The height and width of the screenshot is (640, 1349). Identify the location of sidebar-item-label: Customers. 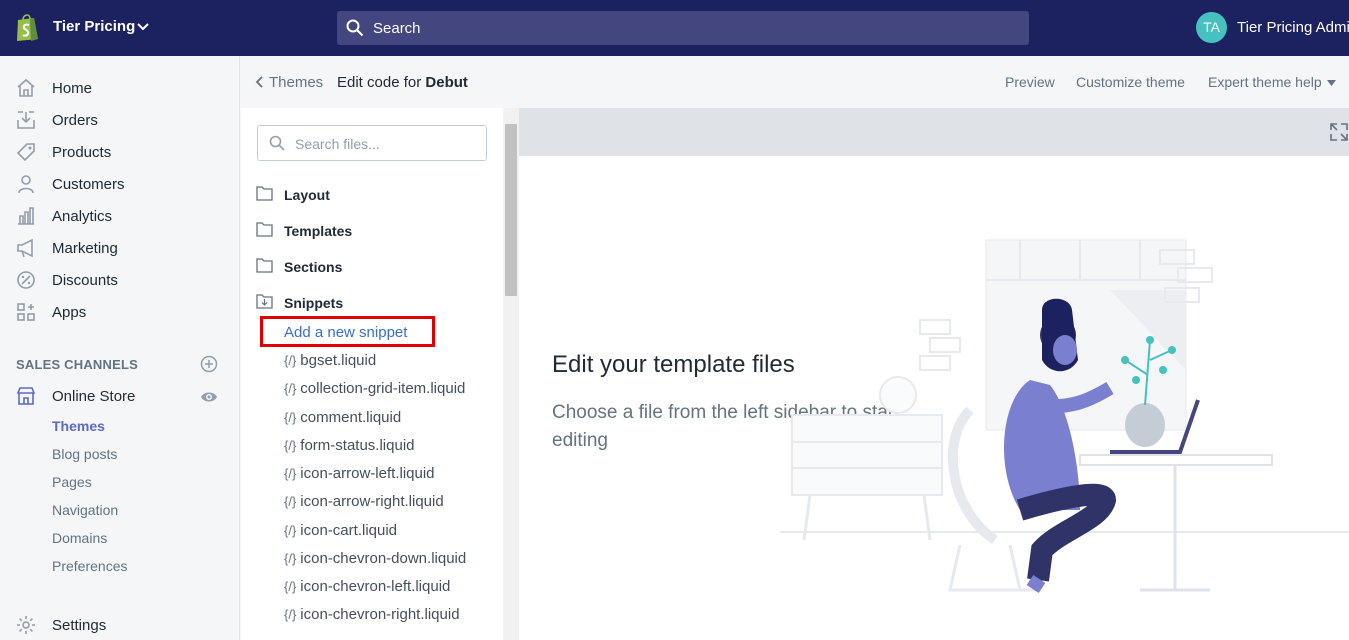
(88, 184).